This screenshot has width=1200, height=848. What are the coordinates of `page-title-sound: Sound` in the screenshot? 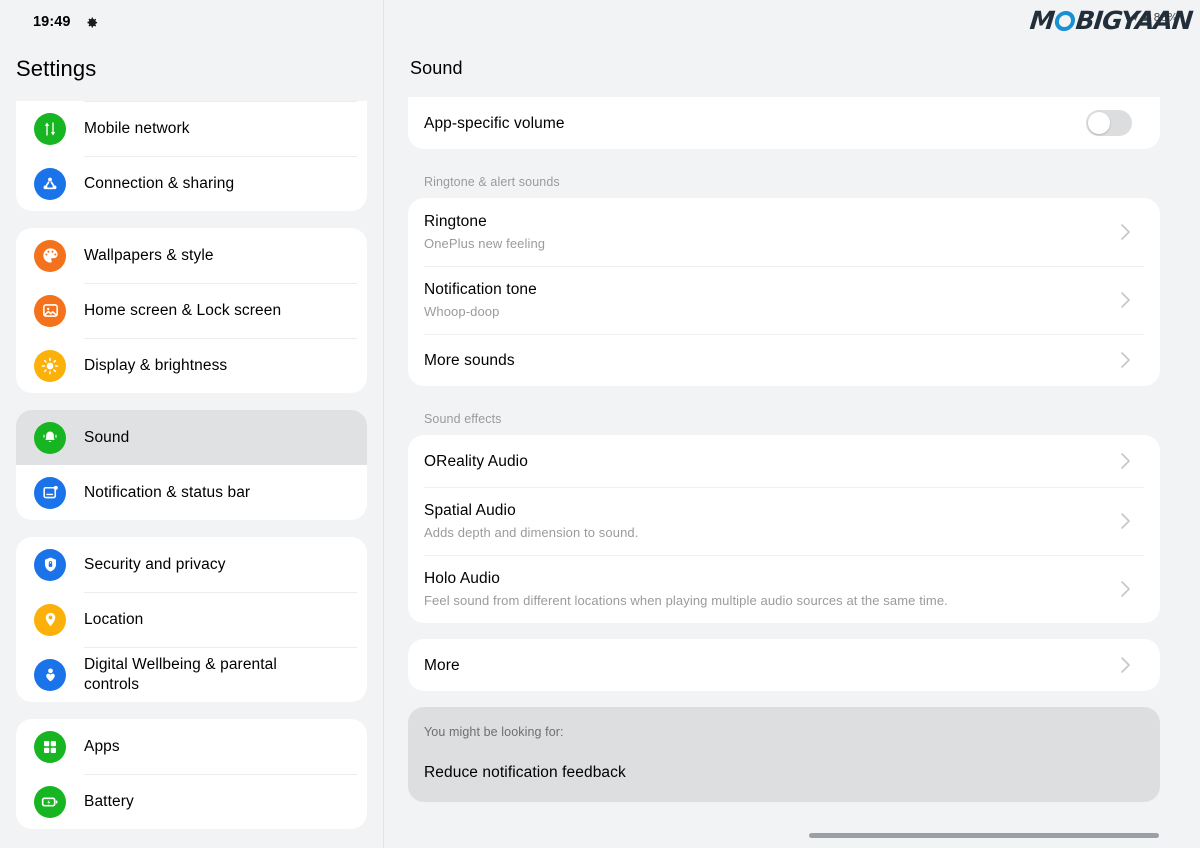 It's located at (436, 68).